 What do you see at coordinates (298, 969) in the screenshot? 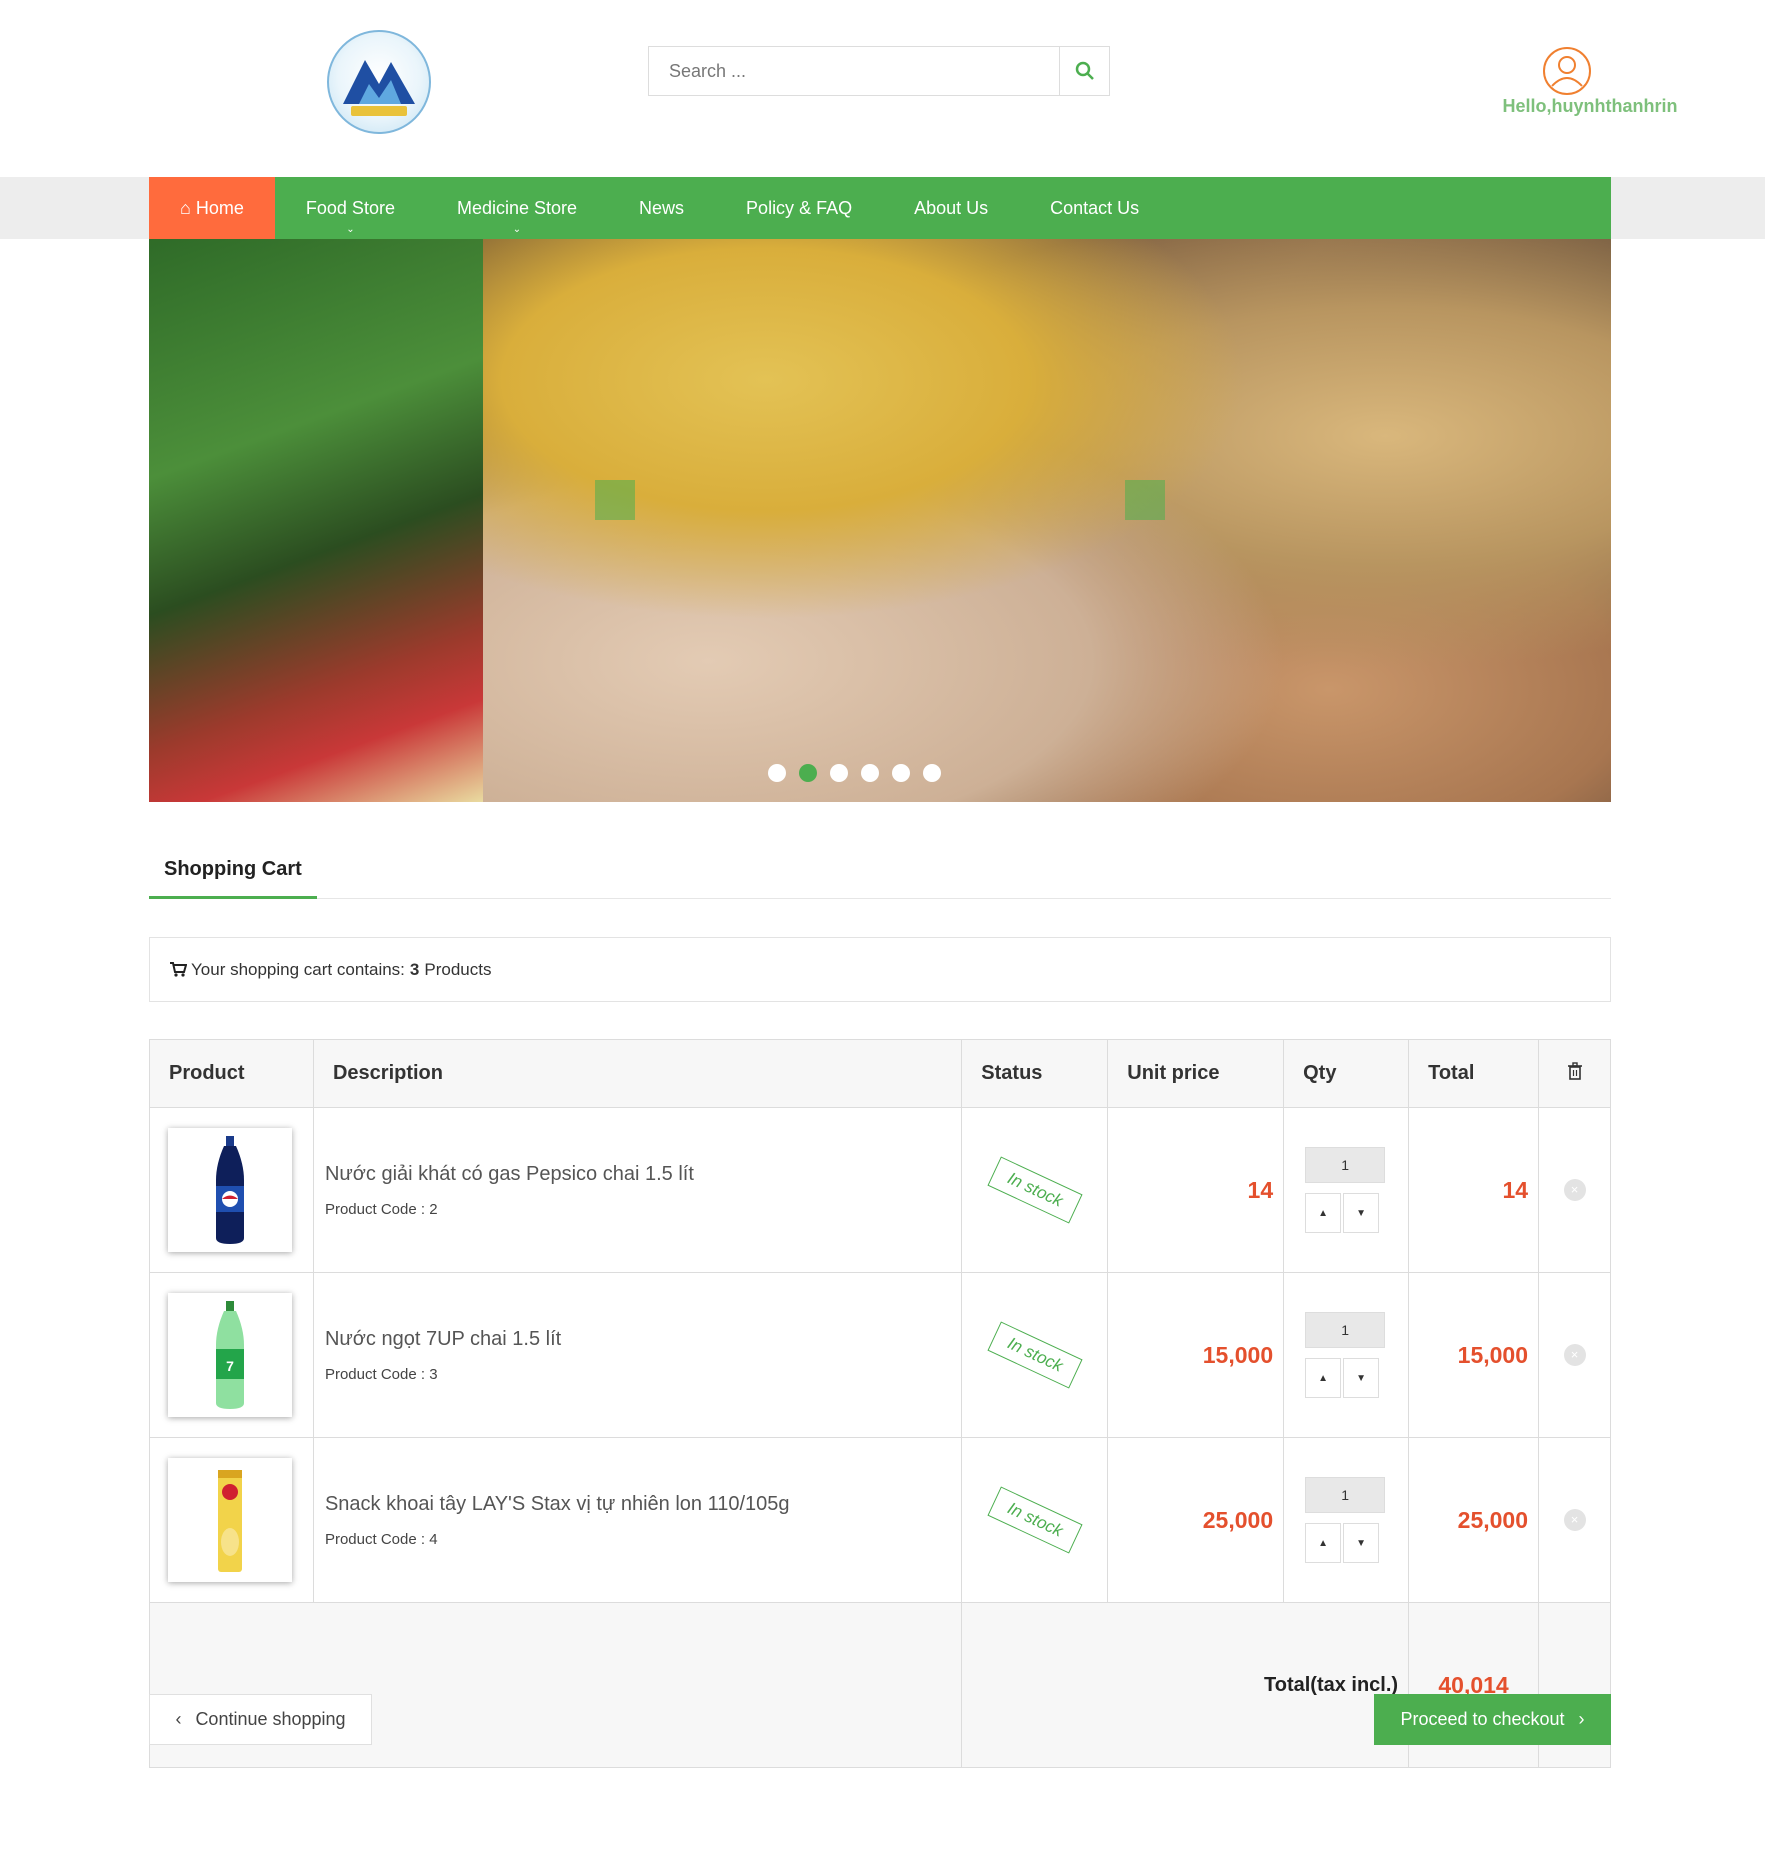
I see `cart-summary-prefix: Your shopping cart contains:` at bounding box center [298, 969].